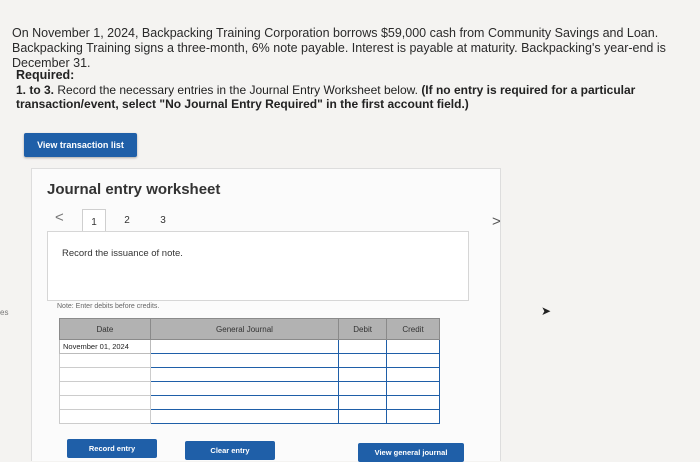 This screenshot has height=462, width=700. Describe the element at coordinates (413, 329) in the screenshot. I see `column-header-credit: Credit` at that location.